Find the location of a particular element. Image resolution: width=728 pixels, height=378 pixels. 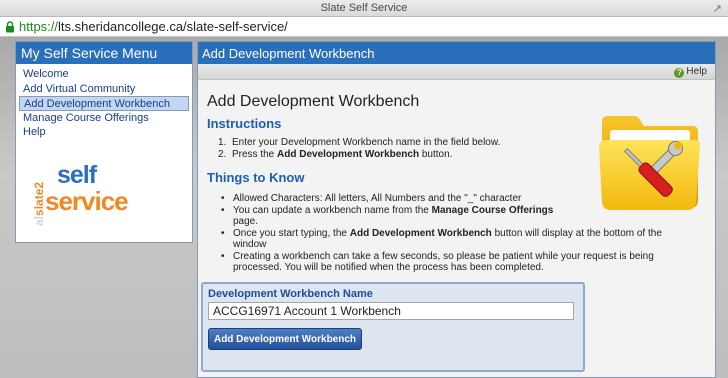

menu-item-help: Help is located at coordinates (104, 132).